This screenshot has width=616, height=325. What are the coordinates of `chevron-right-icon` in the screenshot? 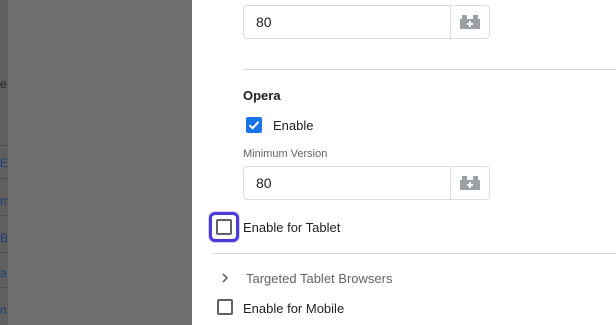 It's located at (225, 278).